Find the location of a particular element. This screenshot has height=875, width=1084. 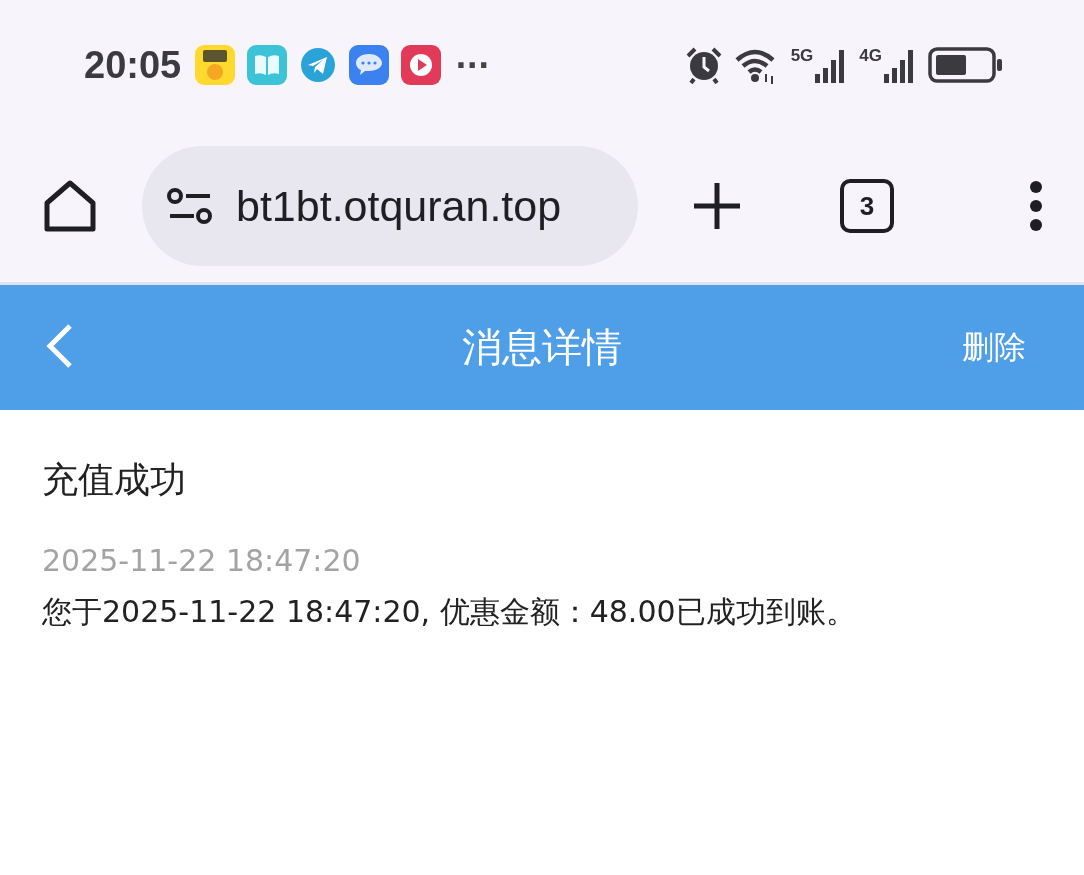

paper-plane-icon is located at coordinates (318, 65).